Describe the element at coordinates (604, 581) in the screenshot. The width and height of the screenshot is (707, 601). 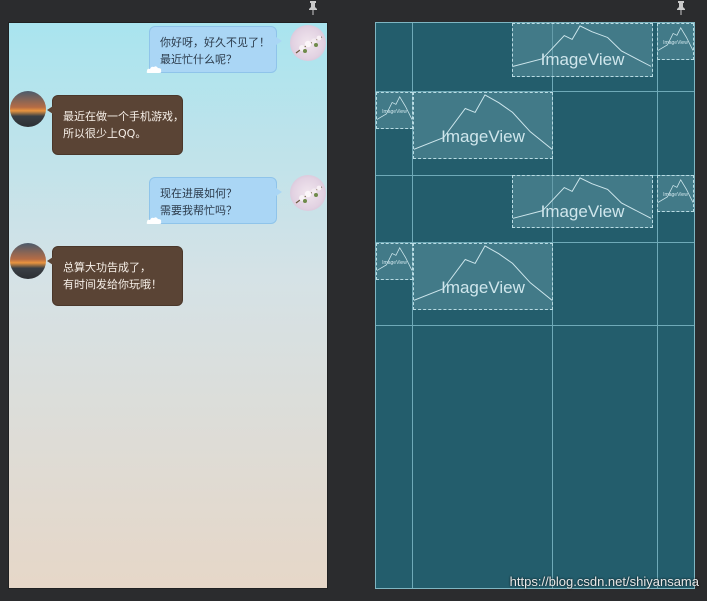
I see `watermark-text: https://blog.csdn.net/shiyansama` at that location.